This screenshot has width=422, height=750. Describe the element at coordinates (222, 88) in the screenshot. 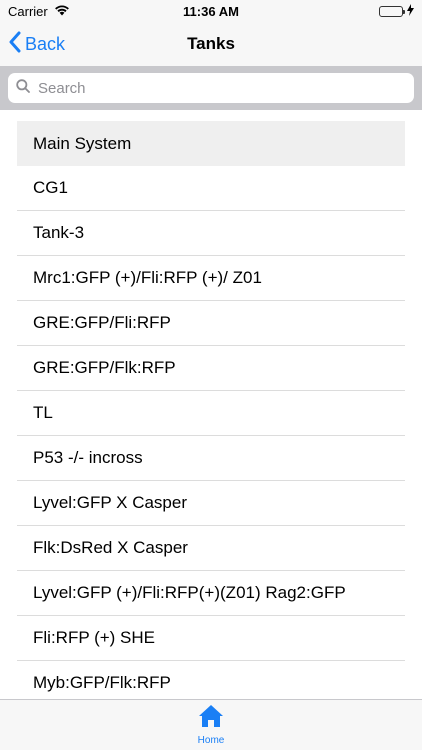

I see `search-input` at that location.